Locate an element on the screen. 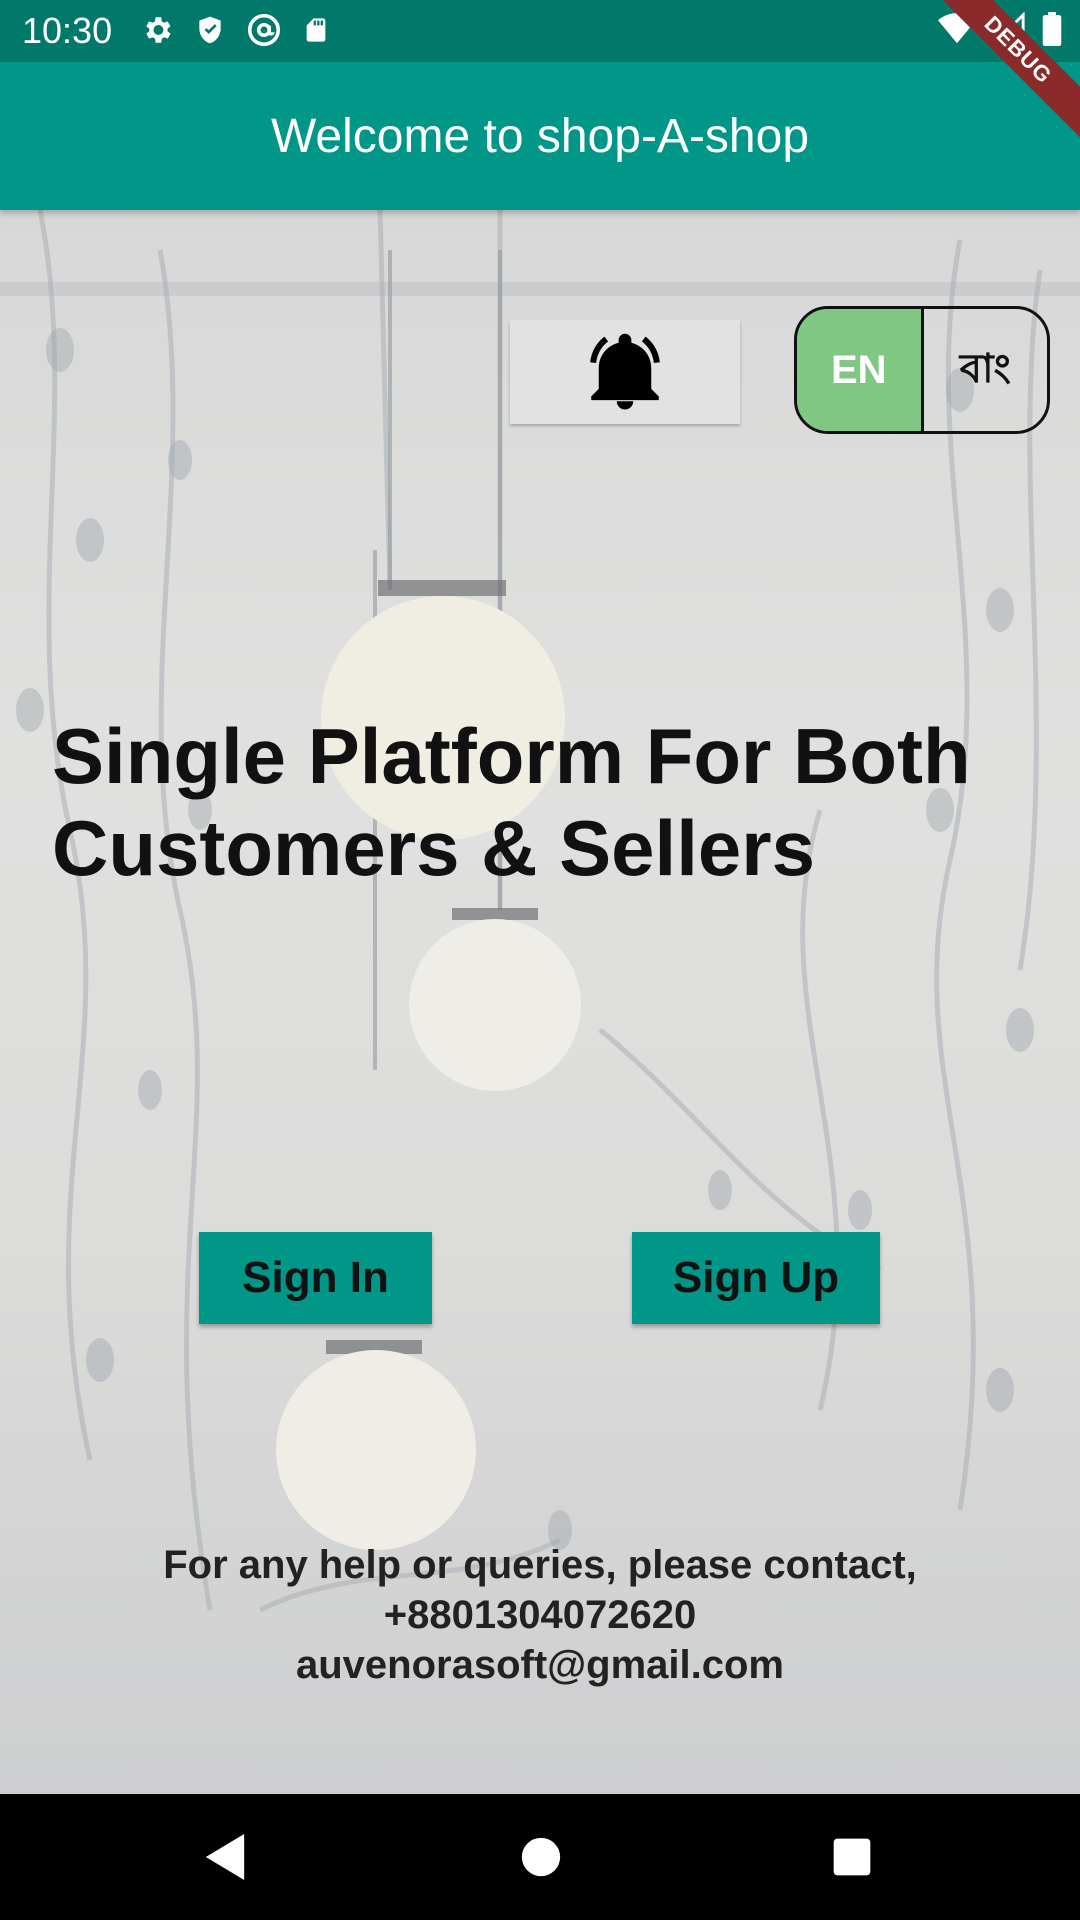 This screenshot has height=1920, width=1080. home-icon is located at coordinates (541, 1857).